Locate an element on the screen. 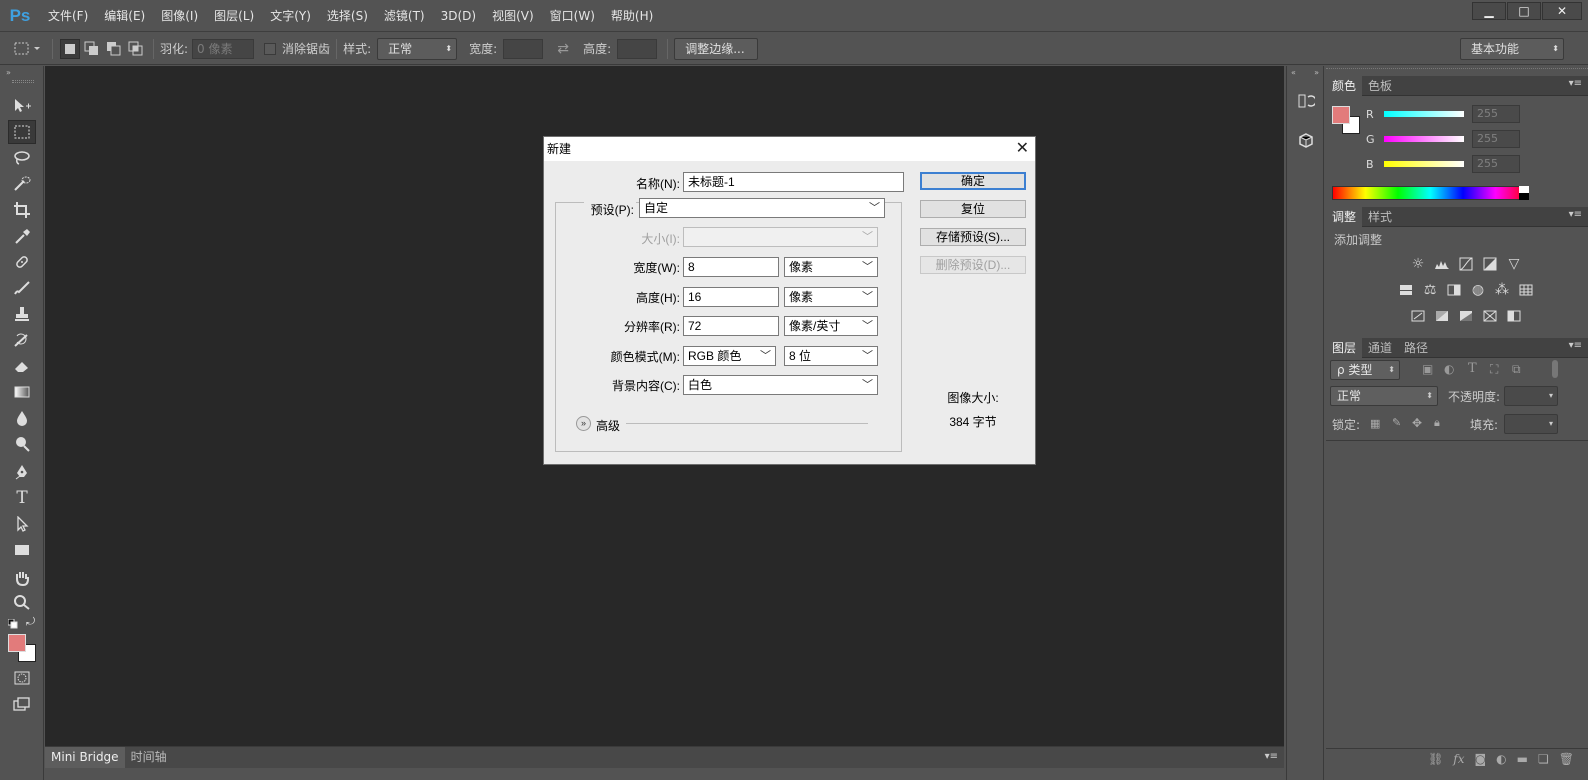 The height and width of the screenshot is (780, 1588). close-icon: ✕ is located at coordinates (1022, 149).